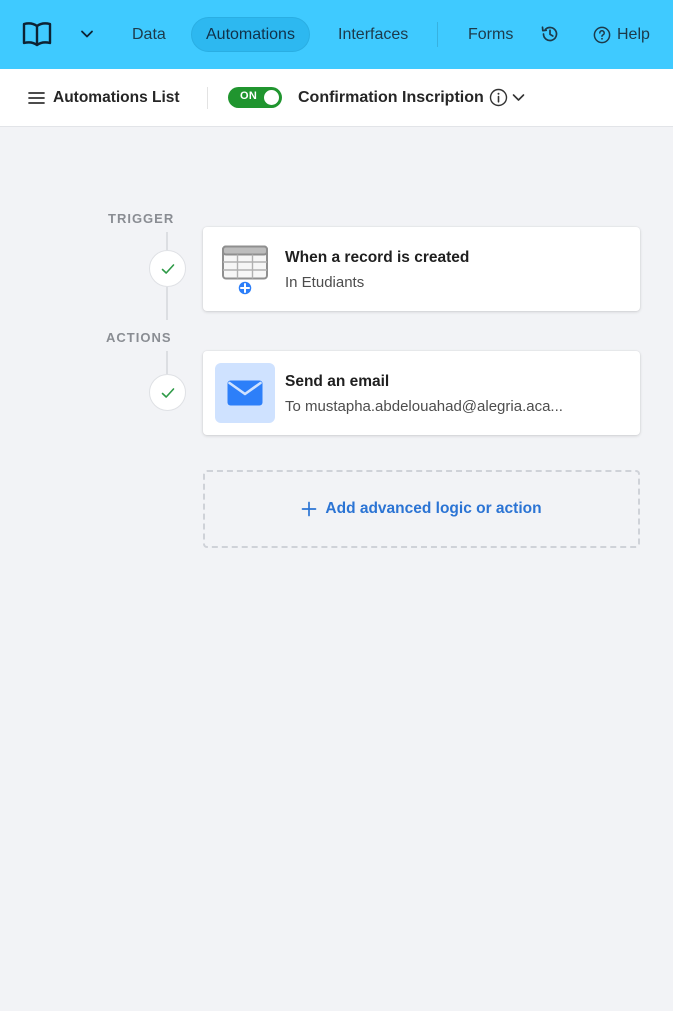  Describe the element at coordinates (391, 98) in the screenshot. I see `automation-name: Confirmation Inscription` at that location.